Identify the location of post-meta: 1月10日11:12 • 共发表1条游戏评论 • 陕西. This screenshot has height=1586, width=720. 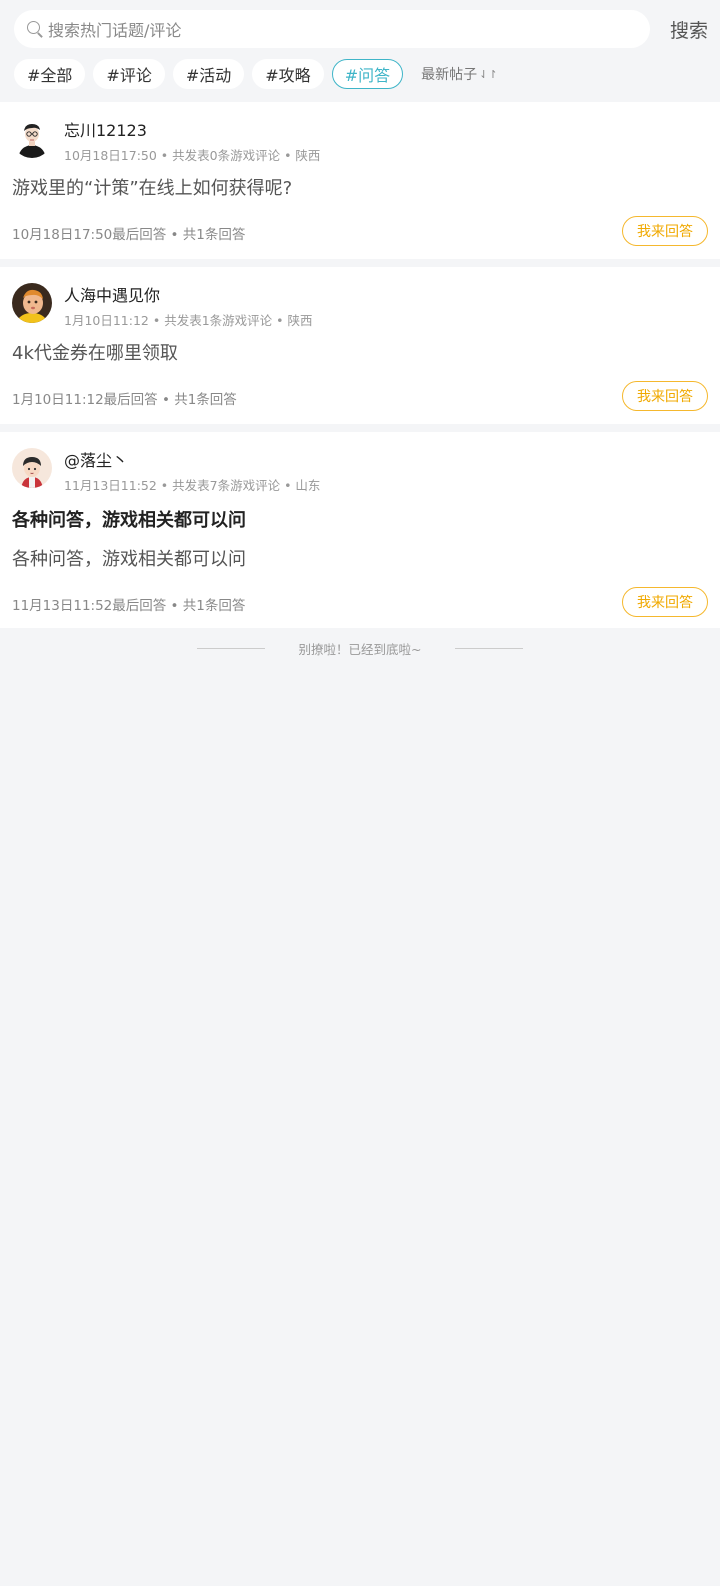
(188, 320).